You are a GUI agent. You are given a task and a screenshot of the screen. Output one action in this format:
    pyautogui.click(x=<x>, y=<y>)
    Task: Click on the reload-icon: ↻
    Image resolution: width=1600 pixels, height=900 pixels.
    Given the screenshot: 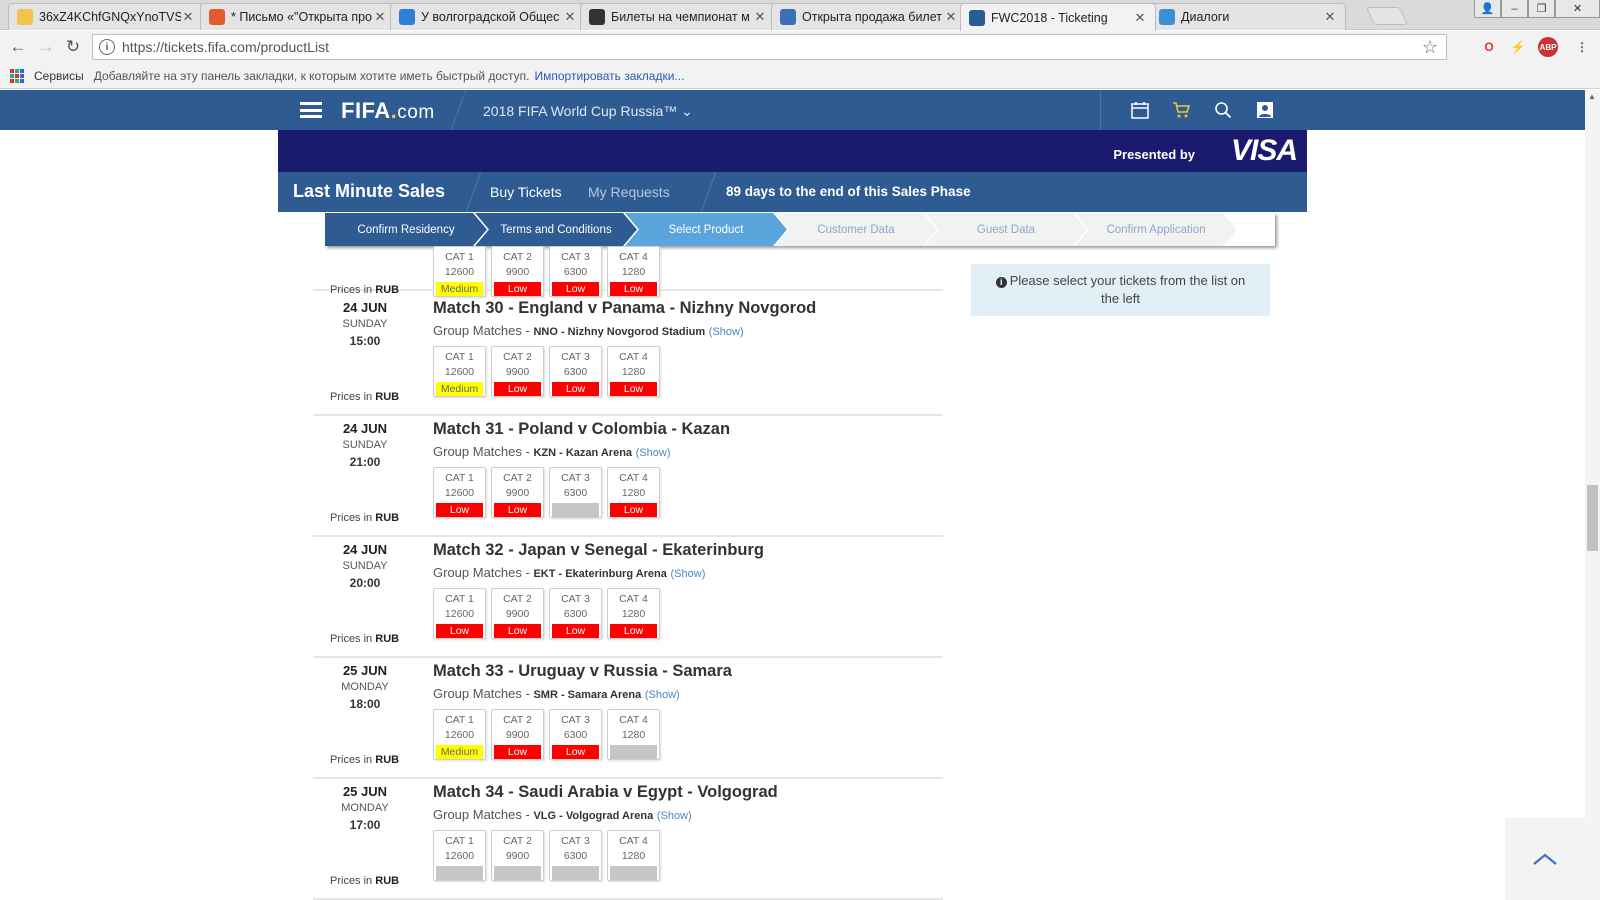 What is the action you would take?
    pyautogui.click(x=73, y=47)
    